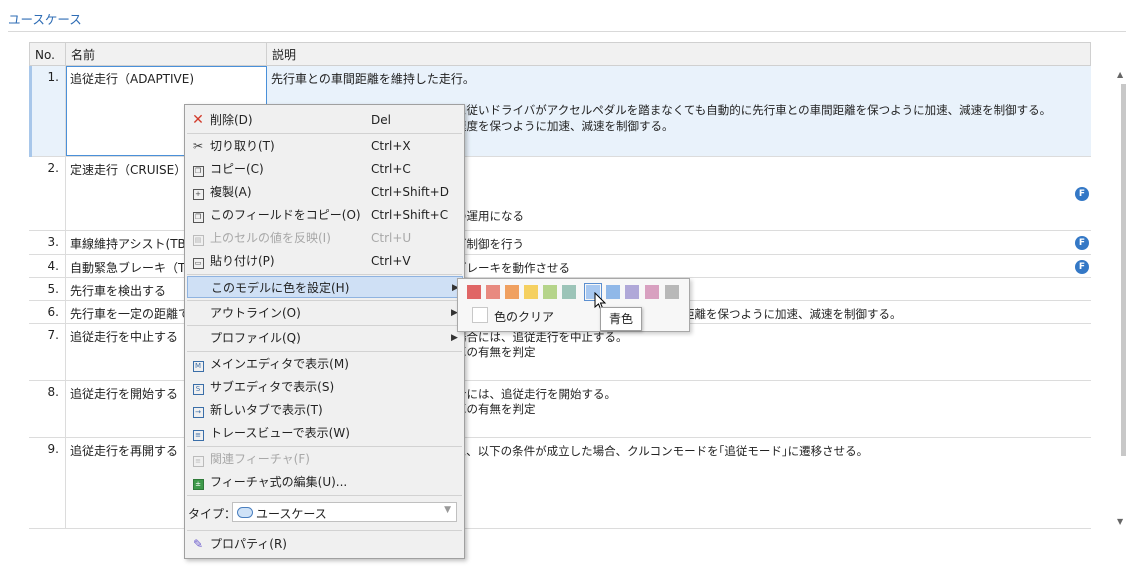 This screenshot has height=566, width=1138. Describe the element at coordinates (324, 192) in the screenshot. I see `menu-item-duplicate: + 複製(A) Ctrl+Shift+D` at that location.